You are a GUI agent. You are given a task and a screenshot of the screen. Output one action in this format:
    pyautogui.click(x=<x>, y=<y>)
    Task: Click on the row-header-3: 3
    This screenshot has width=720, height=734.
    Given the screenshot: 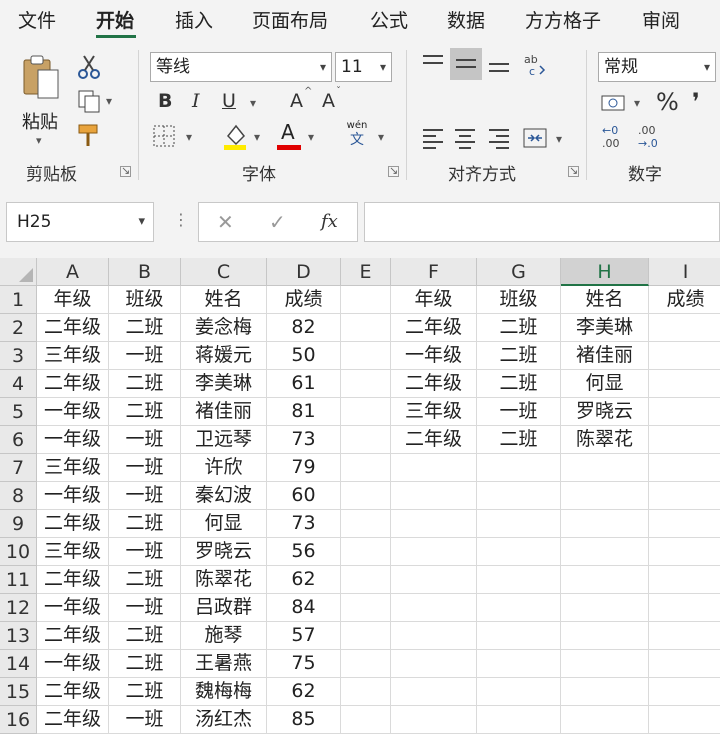 What is the action you would take?
    pyautogui.click(x=18, y=356)
    